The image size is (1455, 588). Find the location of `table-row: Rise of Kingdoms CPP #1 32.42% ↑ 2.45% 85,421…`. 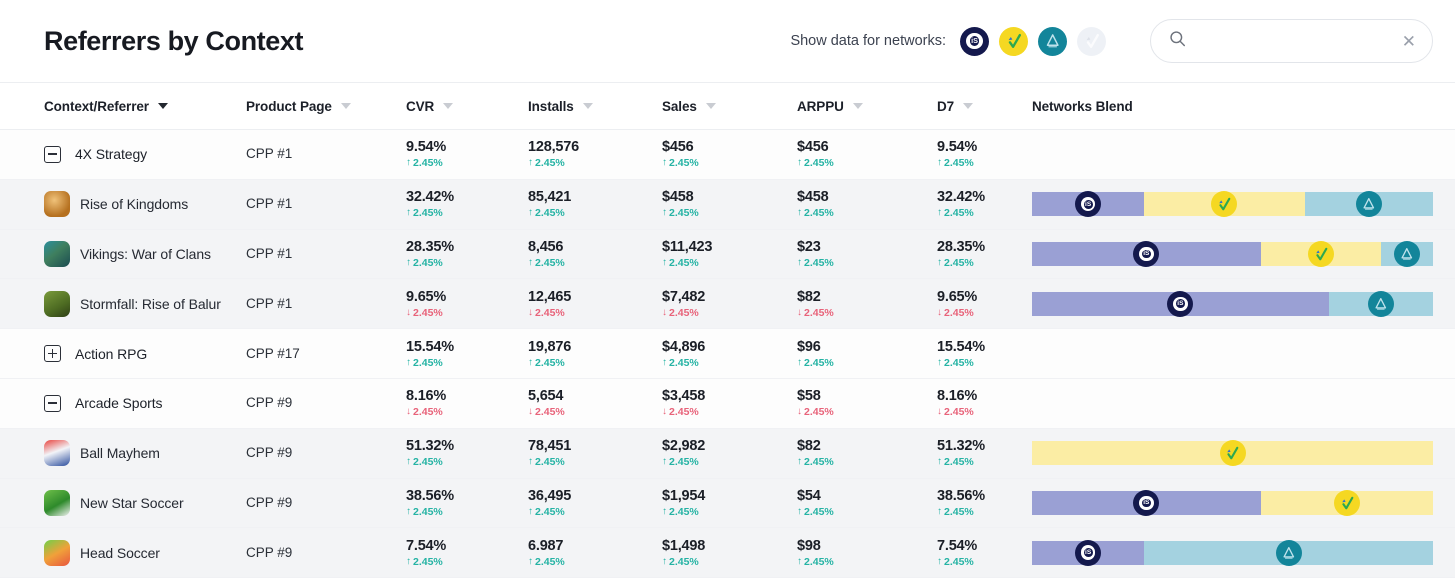

table-row: Rise of Kingdoms CPP #1 32.42% ↑ 2.45% 85,421… is located at coordinates (727, 204).